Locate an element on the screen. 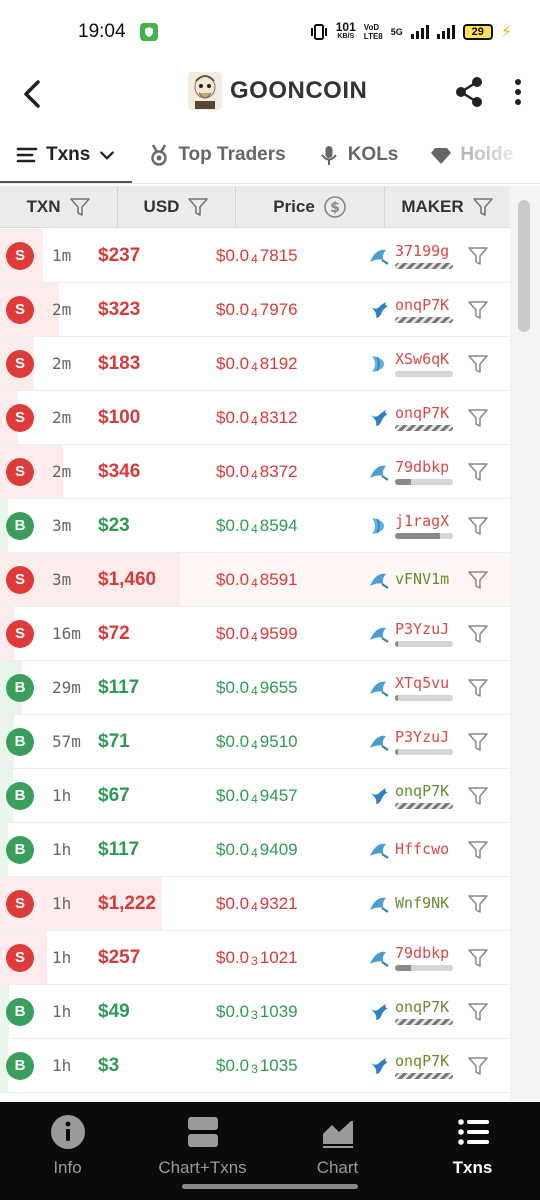 Image resolution: width=540 pixels, height=1200 pixels. column-txn: TXN is located at coordinates (59, 207).